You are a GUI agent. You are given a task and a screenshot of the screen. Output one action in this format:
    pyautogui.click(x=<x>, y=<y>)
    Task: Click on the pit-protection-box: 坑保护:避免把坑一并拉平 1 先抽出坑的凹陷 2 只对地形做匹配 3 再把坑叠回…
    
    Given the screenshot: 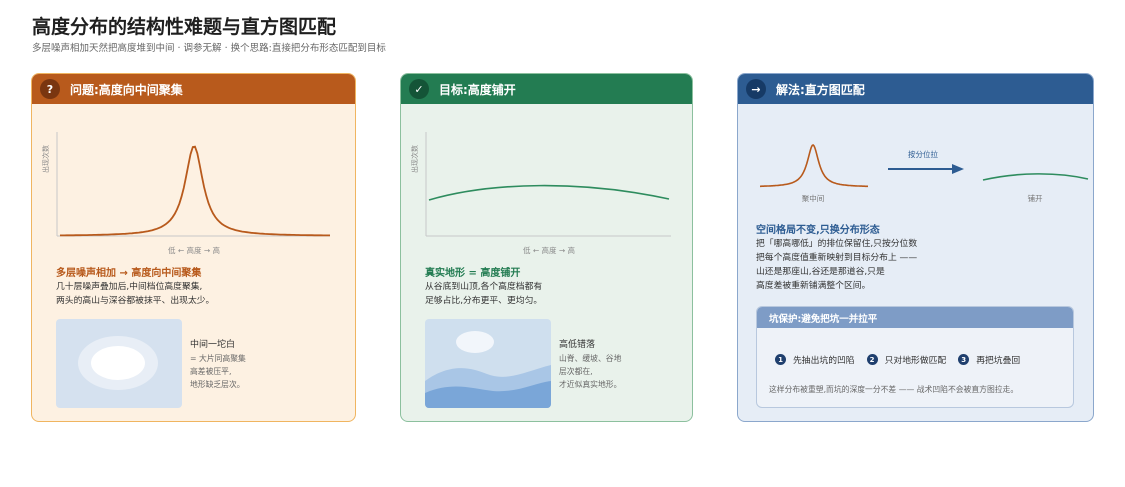 What is the action you would take?
    pyautogui.click(x=915, y=357)
    